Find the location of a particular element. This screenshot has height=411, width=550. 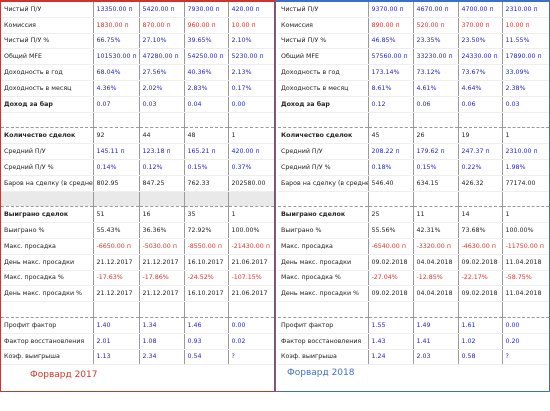

cell-value: 802.95 is located at coordinates (116, 183).